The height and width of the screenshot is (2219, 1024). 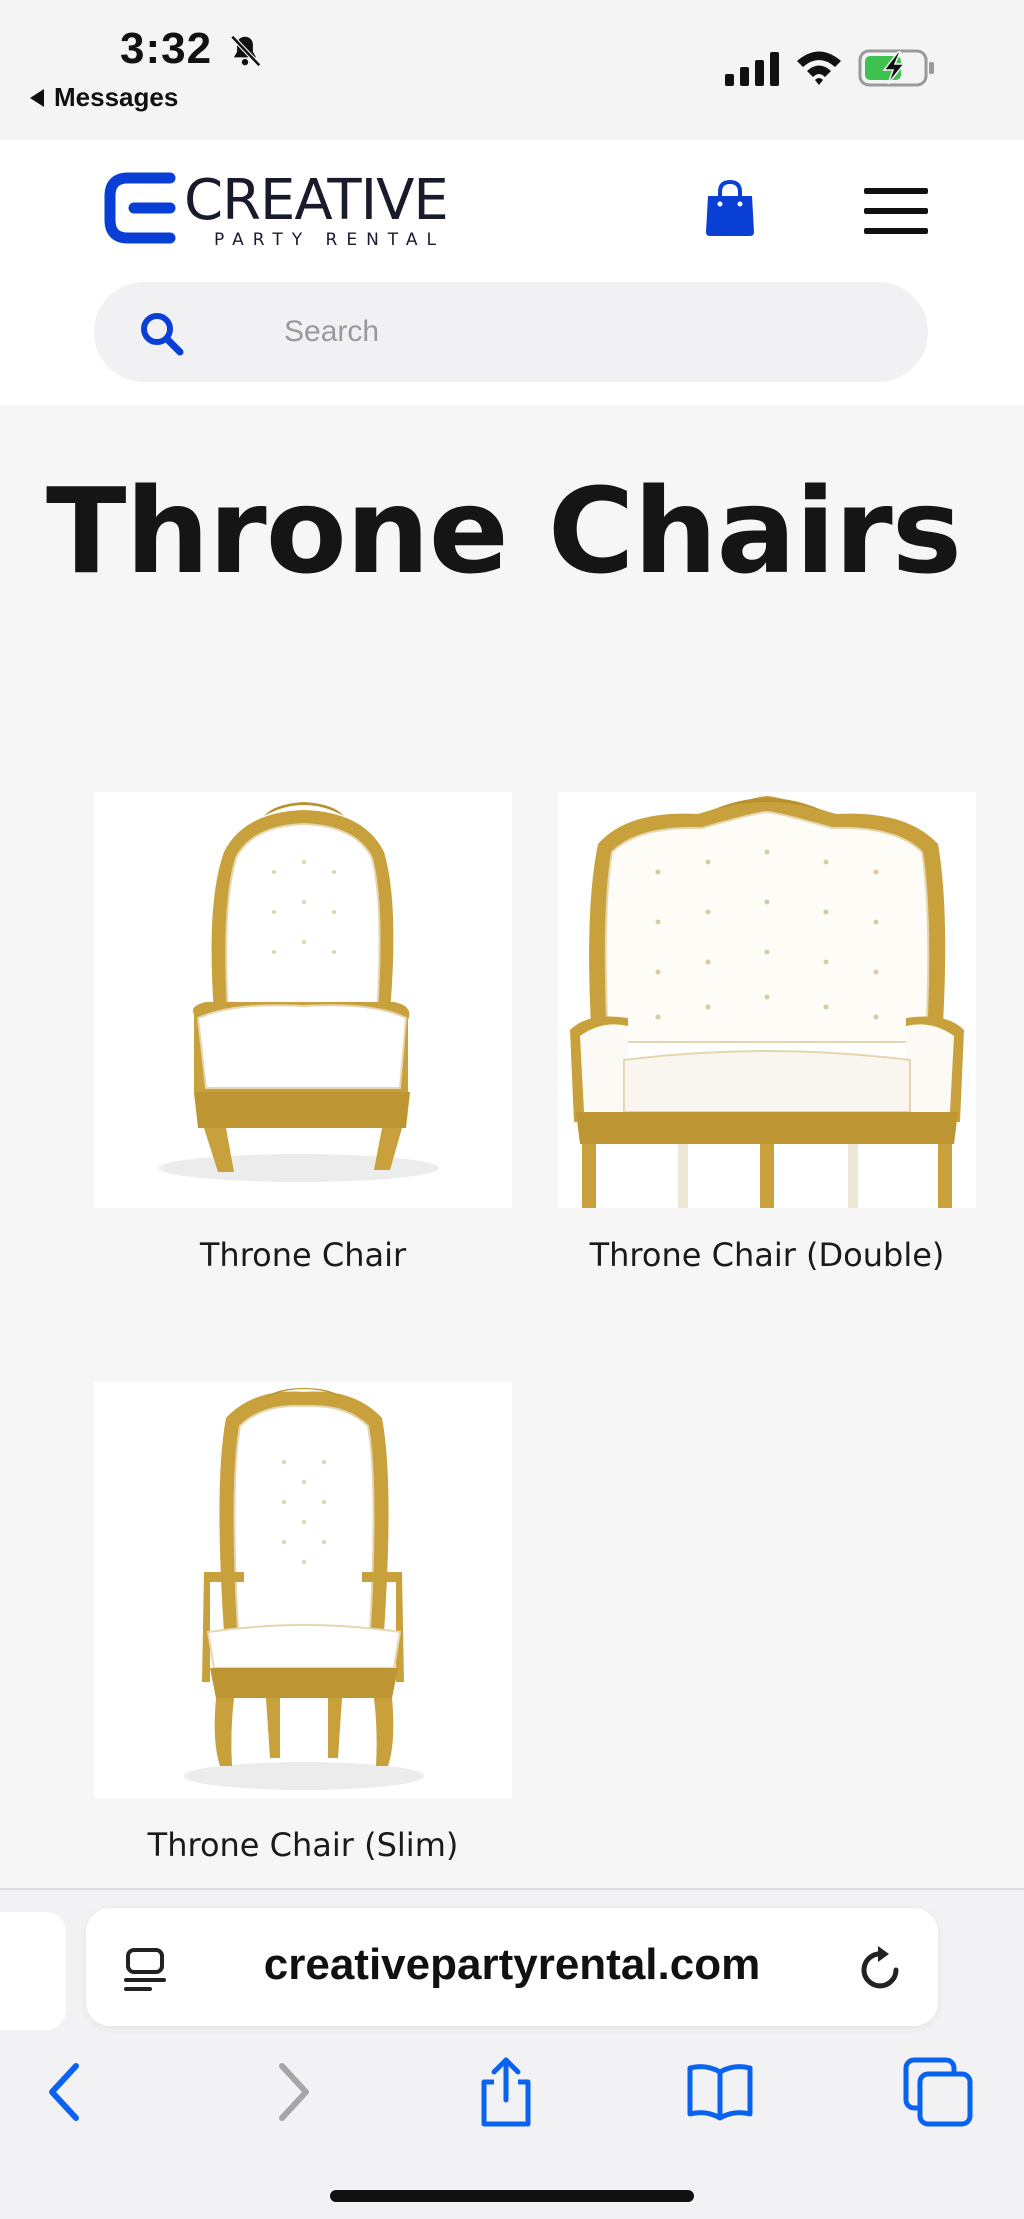 What do you see at coordinates (896, 68) in the screenshot?
I see `battery-charging-icon` at bounding box center [896, 68].